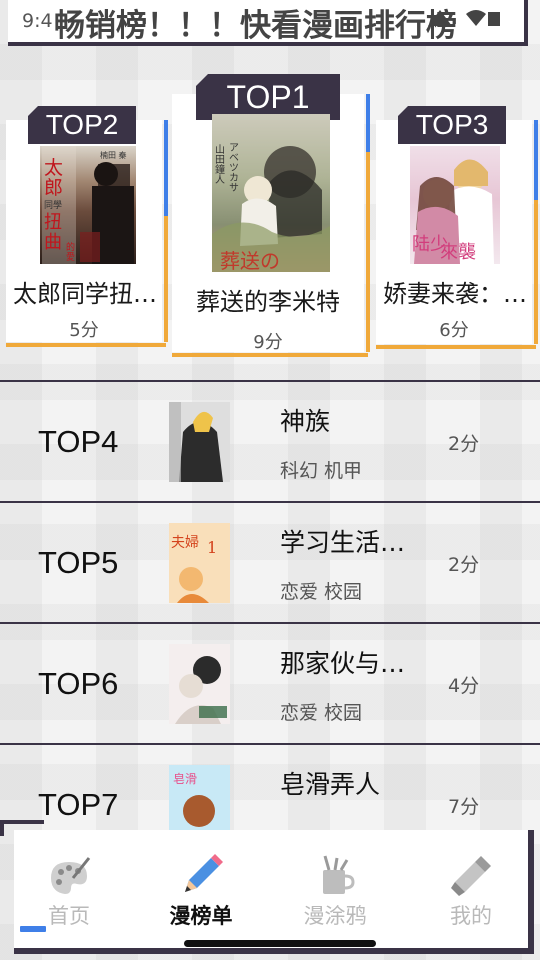 Image resolution: width=540 pixels, height=960 pixels. I want to click on podium-card-top2: TOP2 太 郎 同學 扭 曲 的 愛 楠田 秦 太郎同学扭… 5分, so click(87, 226).